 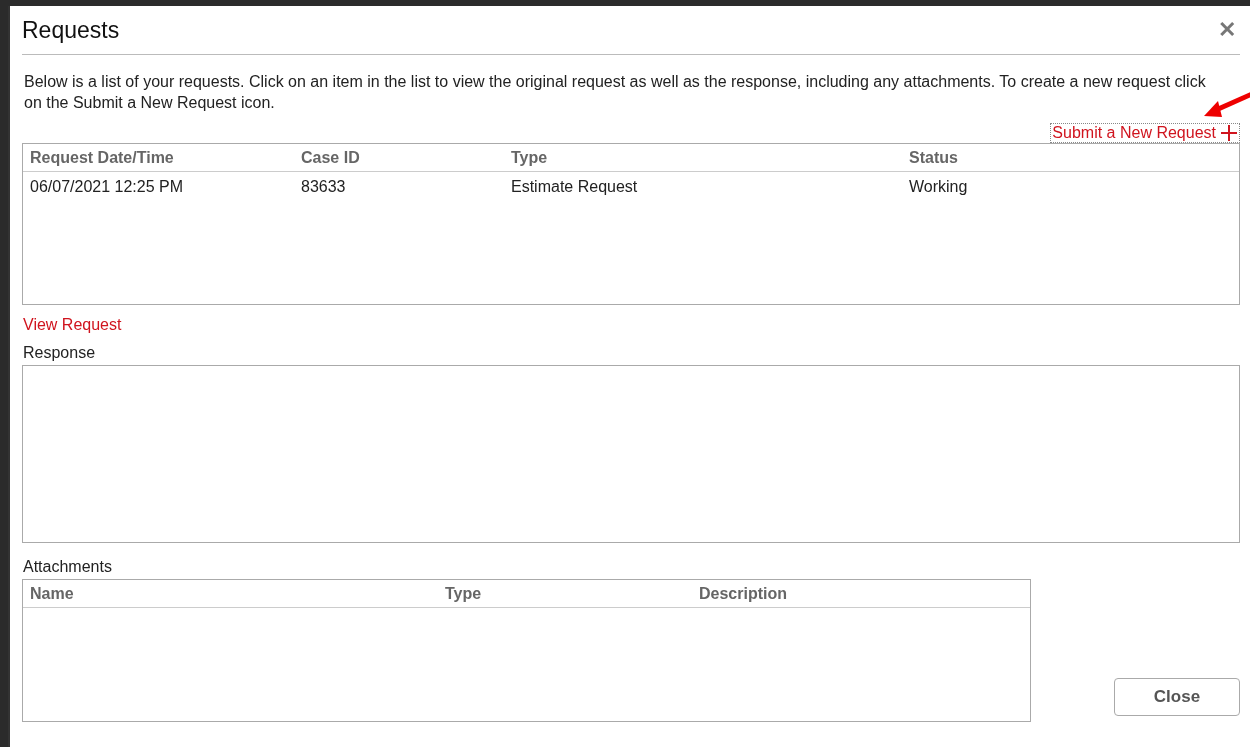 What do you see at coordinates (72, 325) in the screenshot?
I see `view-request-link: View Request` at bounding box center [72, 325].